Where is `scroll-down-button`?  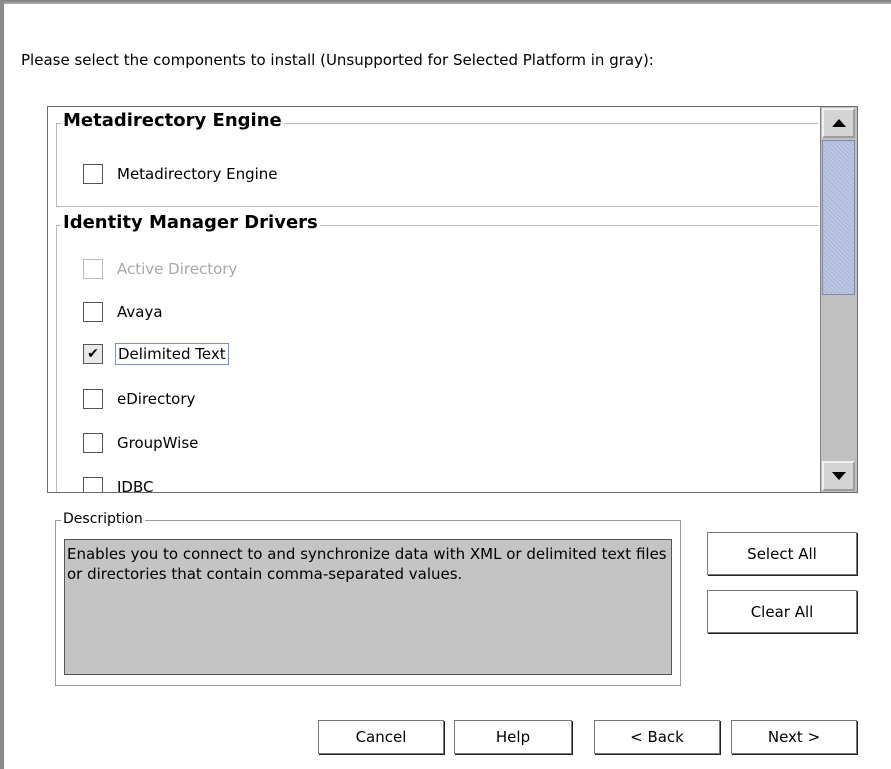 scroll-down-button is located at coordinates (838, 476).